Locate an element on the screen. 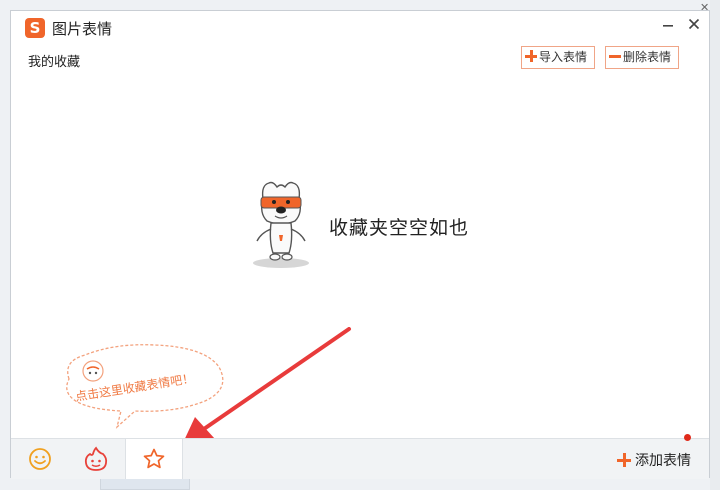 This screenshot has height=490, width=720. delete-label: 删除表情 is located at coordinates (647, 57).